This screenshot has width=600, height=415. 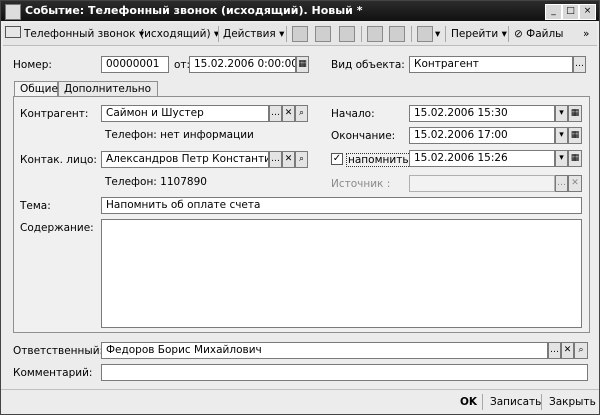 What do you see at coordinates (475, 34) in the screenshot?
I see `goto-label: Перейти` at bounding box center [475, 34].